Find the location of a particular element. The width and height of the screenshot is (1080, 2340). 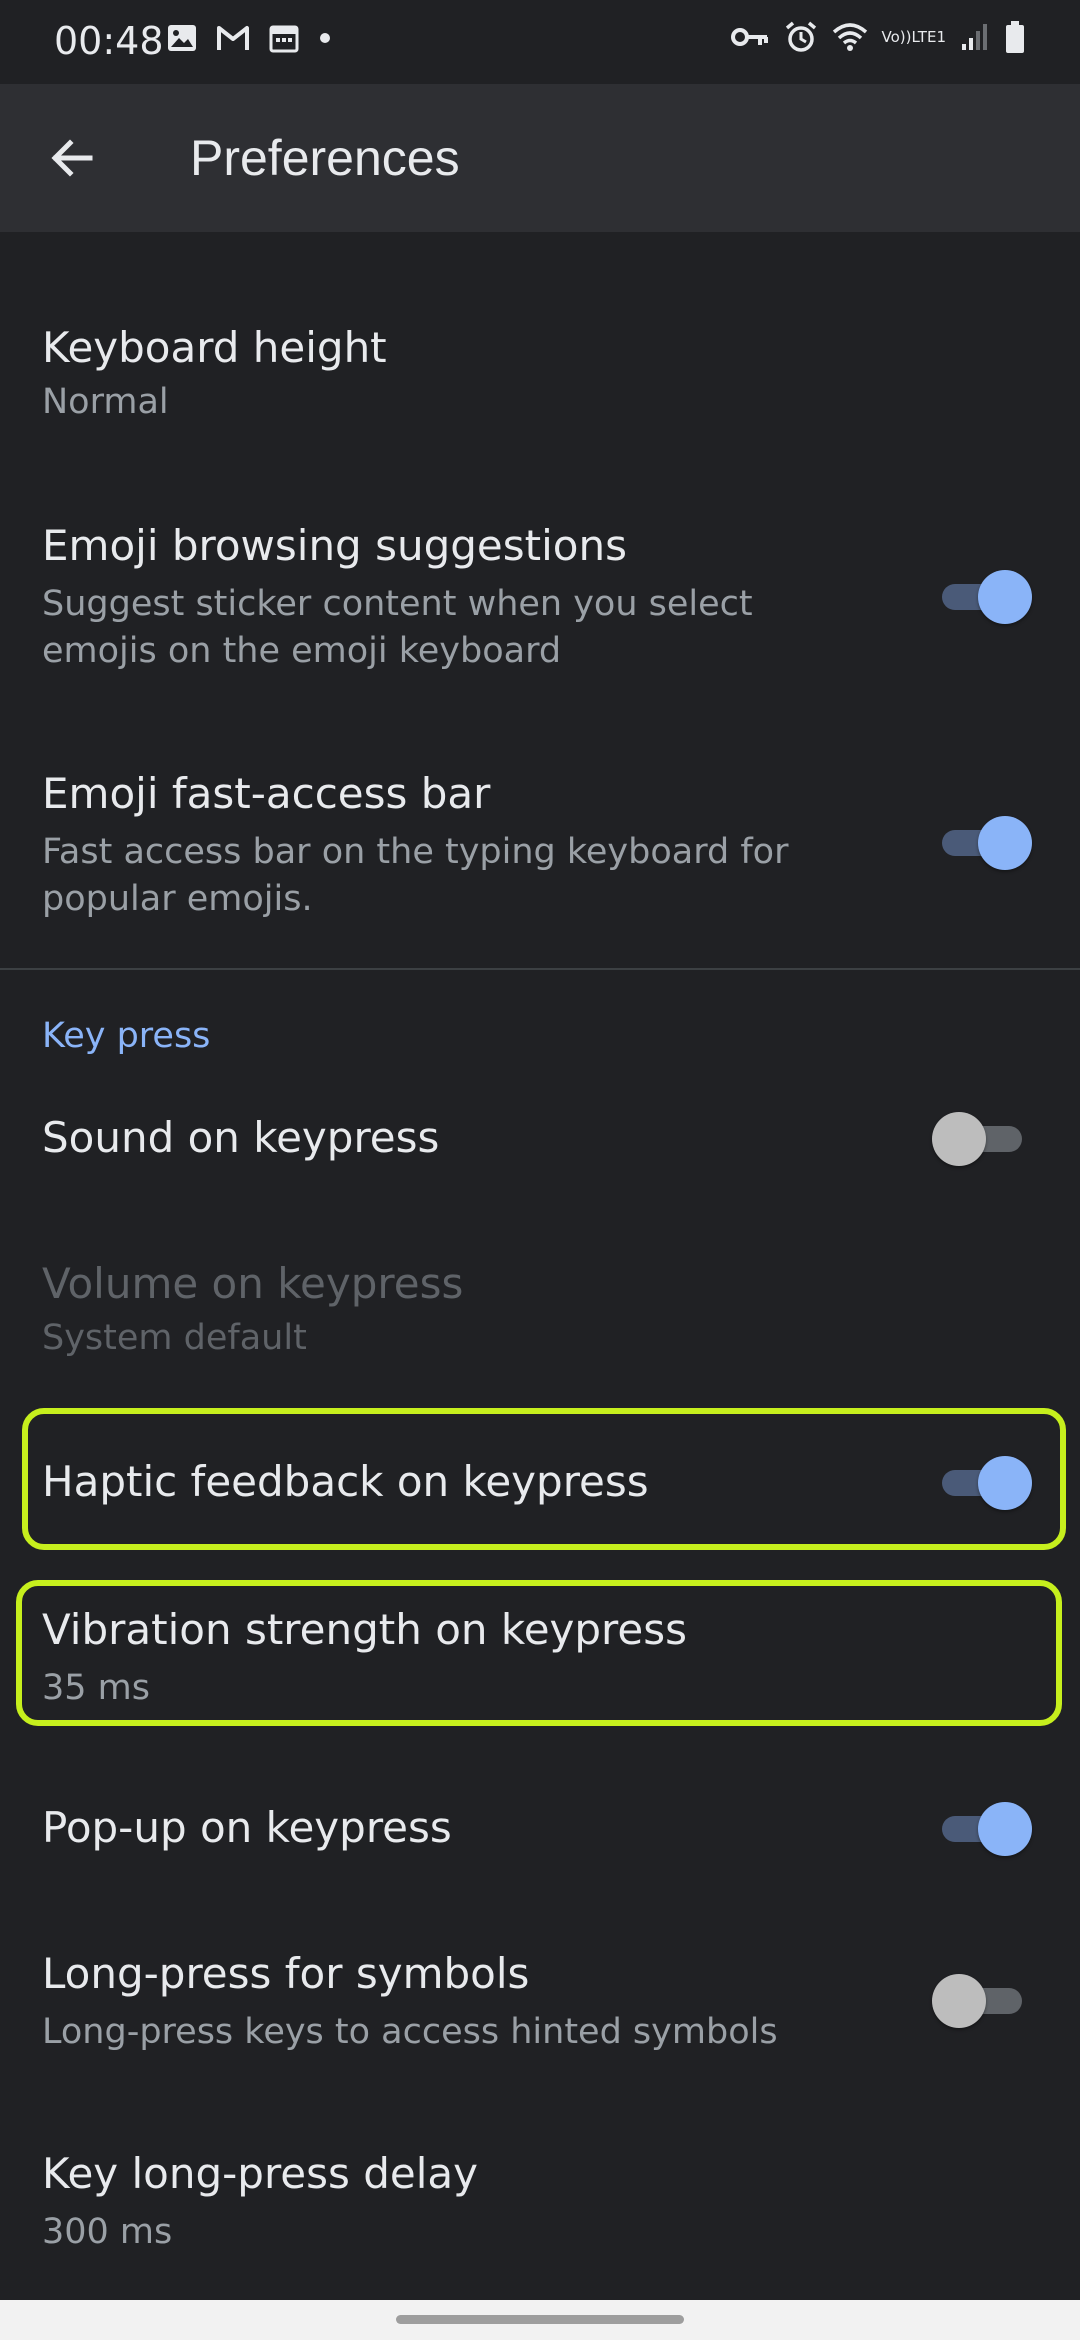

emoji-fast-access-toggle is located at coordinates (984, 842).